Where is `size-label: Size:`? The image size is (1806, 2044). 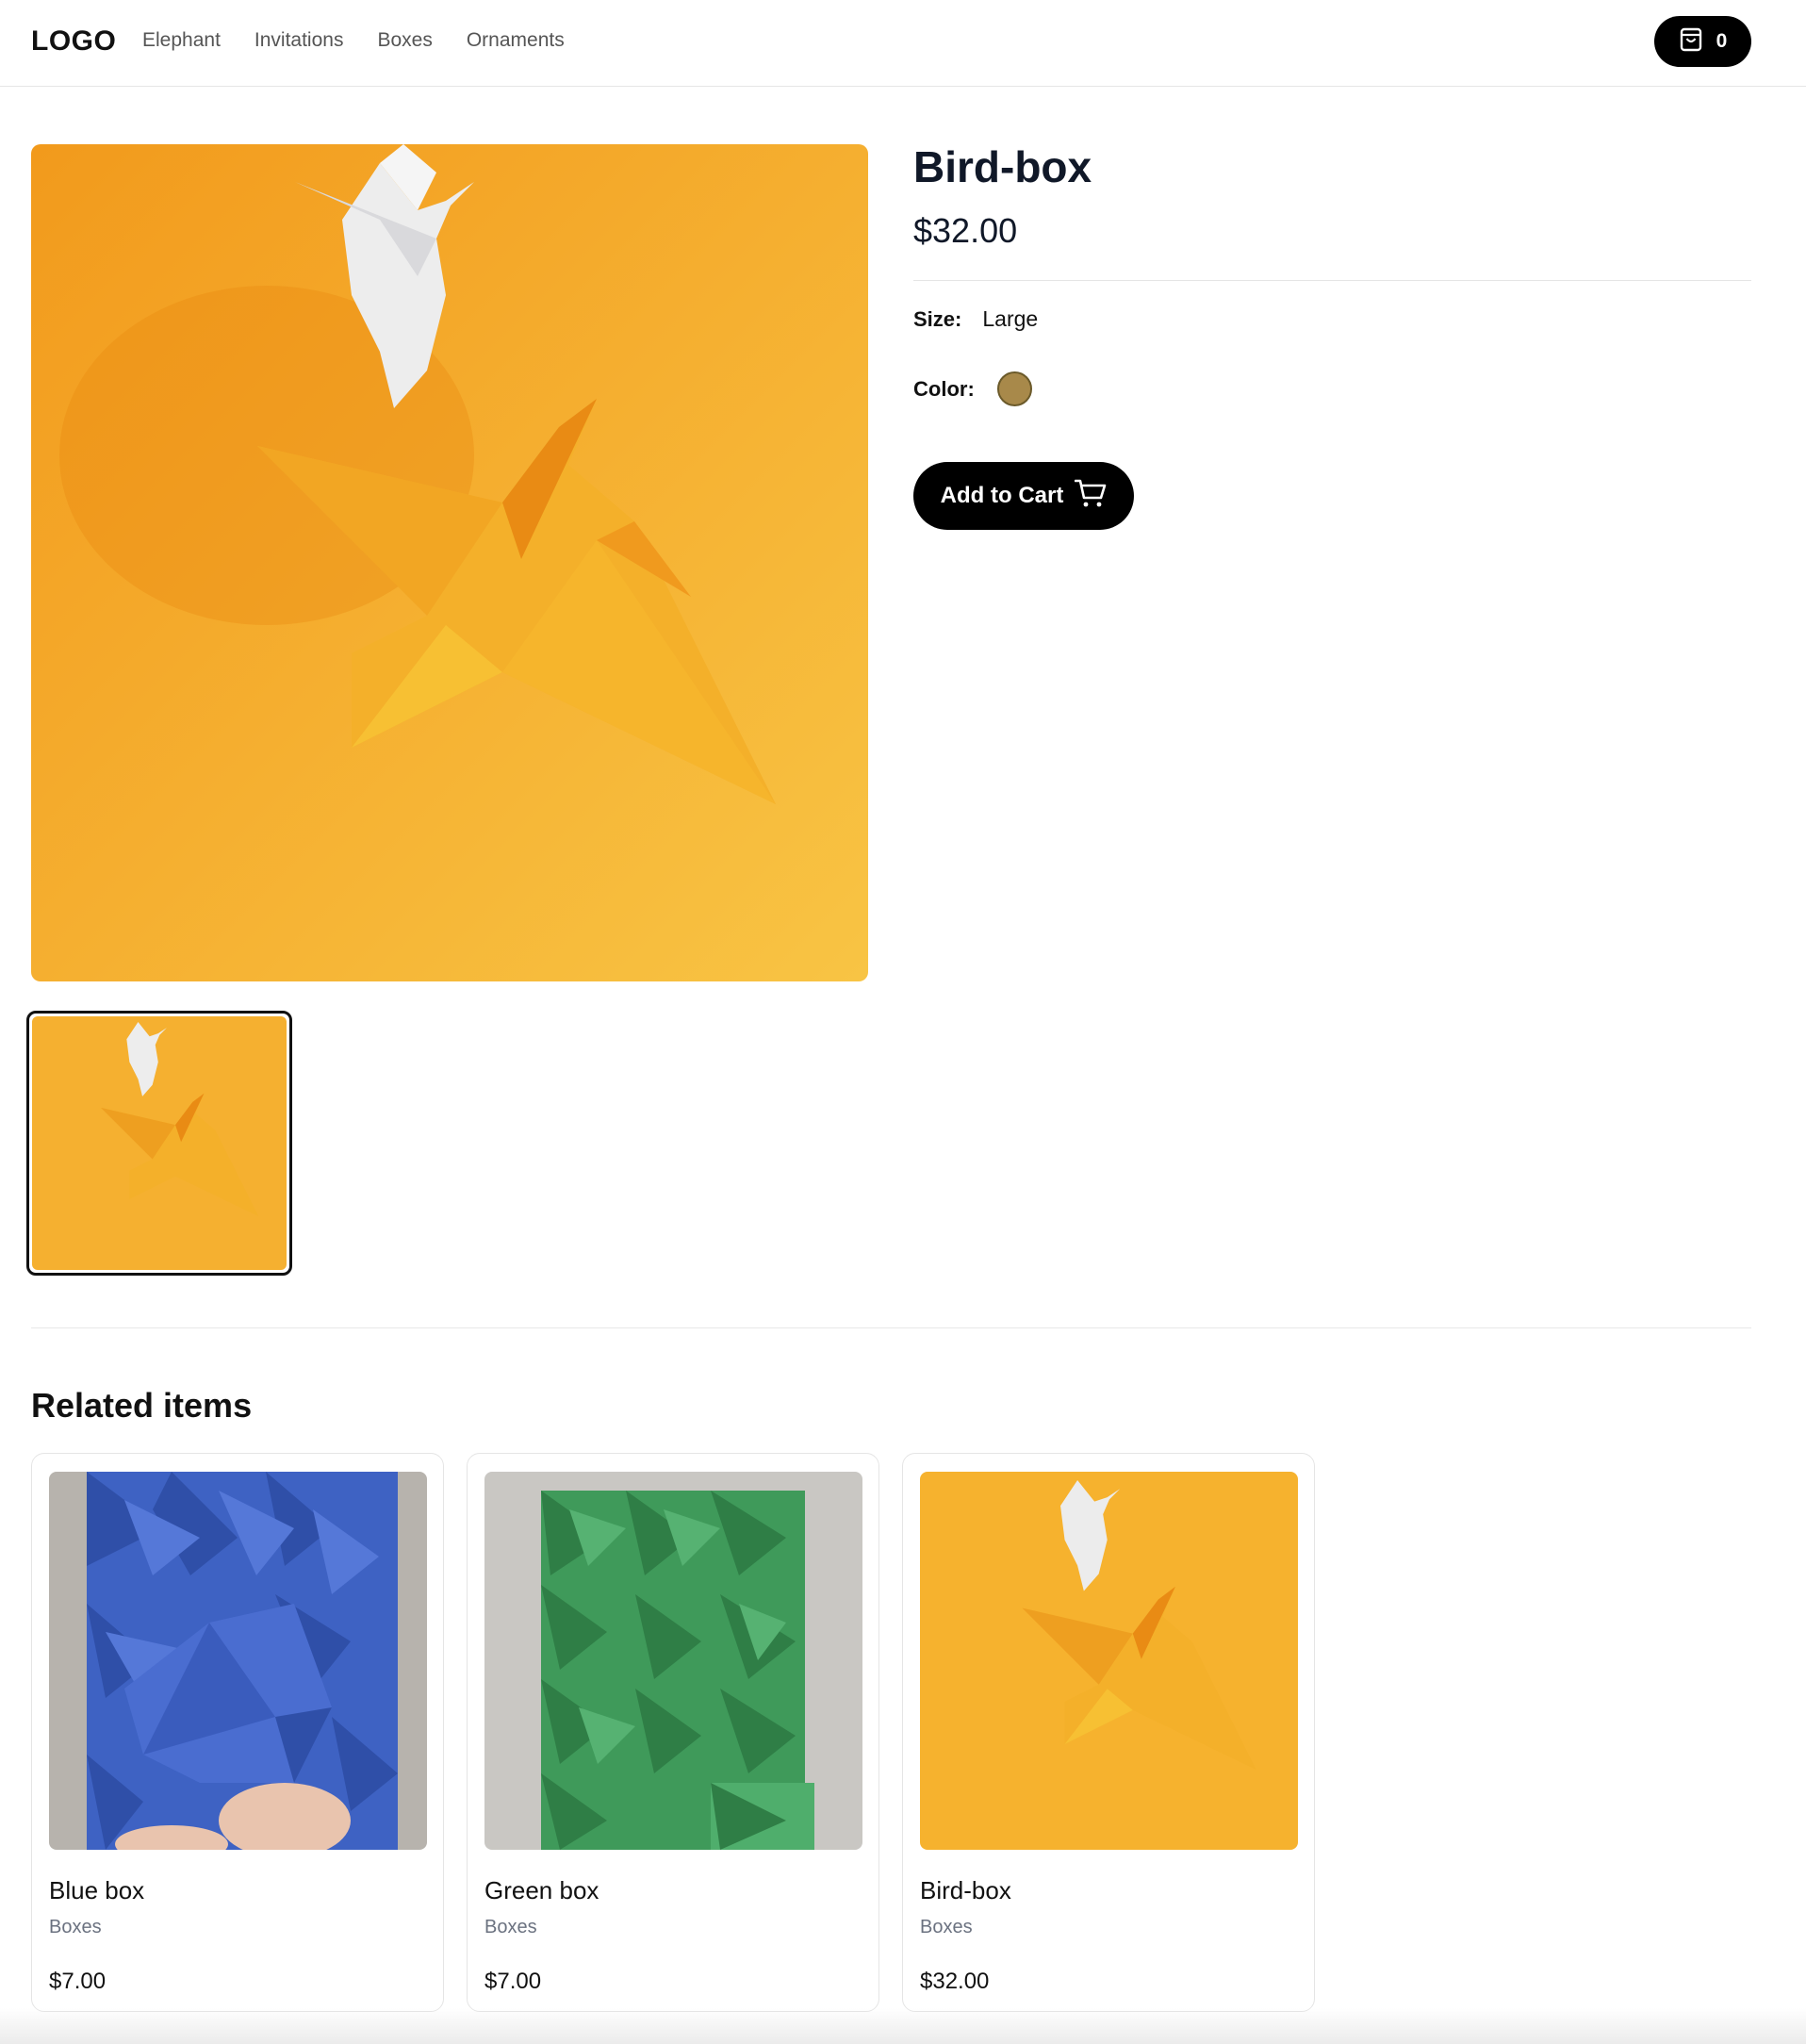
size-label: Size: is located at coordinates (937, 319).